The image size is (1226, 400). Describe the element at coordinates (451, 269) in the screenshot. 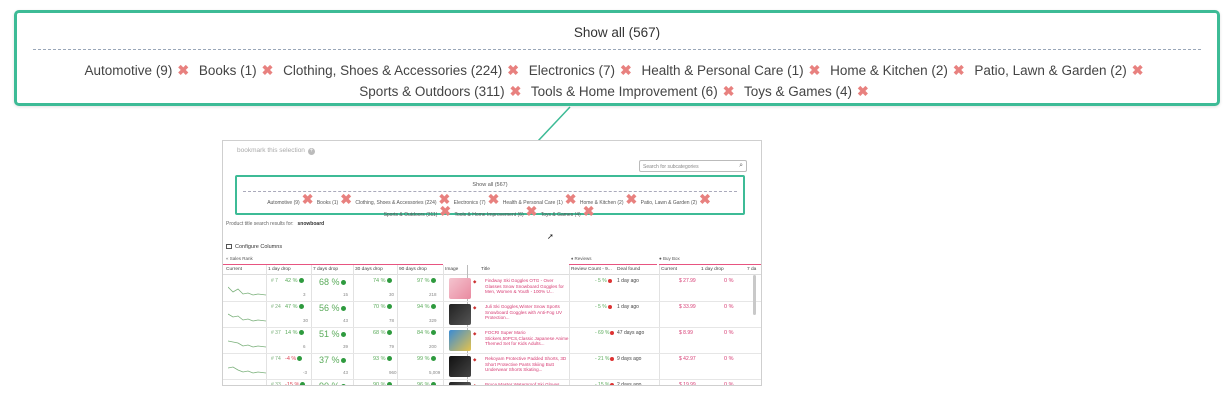

I see `col-image: Image` at that location.